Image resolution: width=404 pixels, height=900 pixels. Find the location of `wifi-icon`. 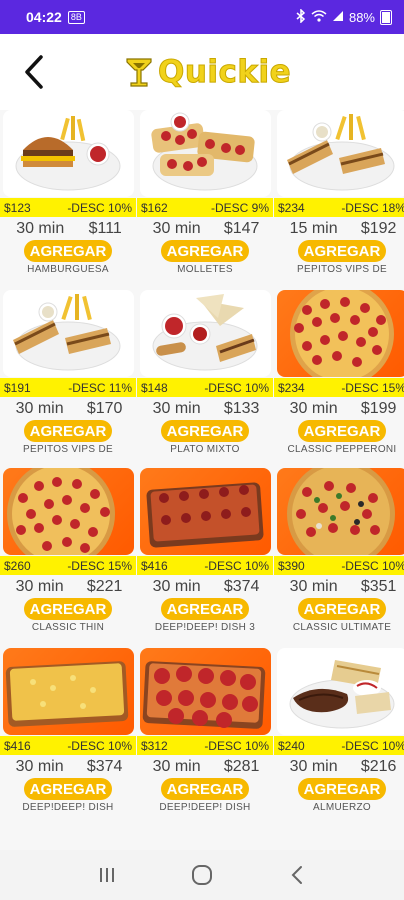

wifi-icon is located at coordinates (319, 17).